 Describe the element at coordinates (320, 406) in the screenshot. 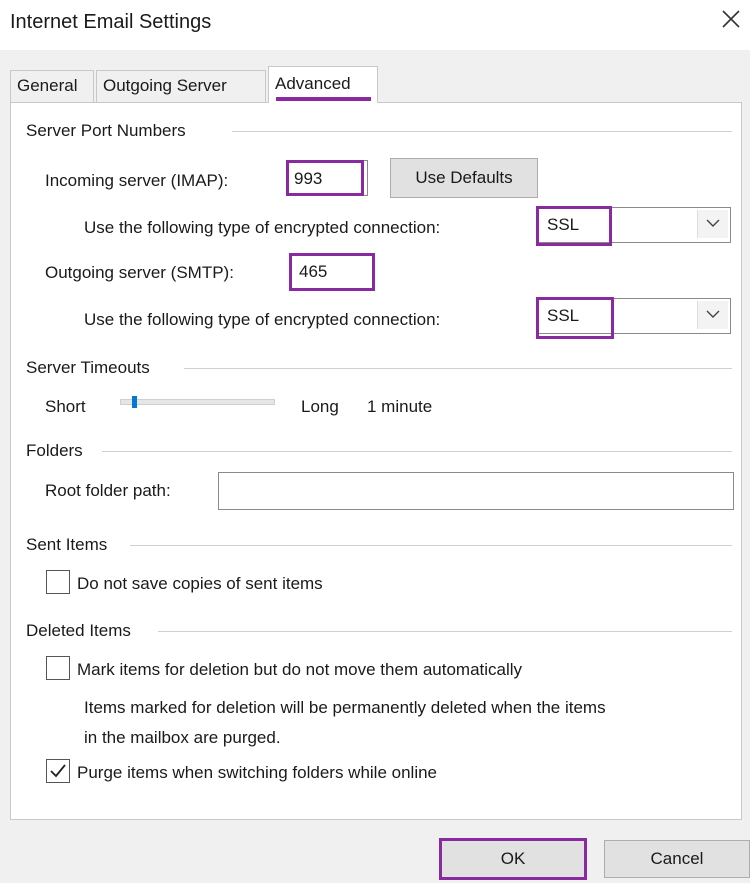

I see `timeout-long-label: Long` at that location.